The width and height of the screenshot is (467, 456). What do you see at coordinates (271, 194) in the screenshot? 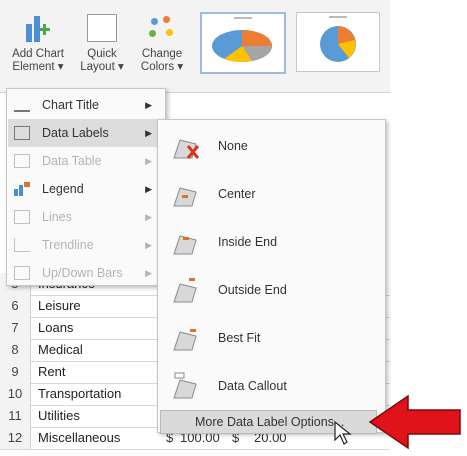
I see `data-labels-center: Center` at bounding box center [271, 194].